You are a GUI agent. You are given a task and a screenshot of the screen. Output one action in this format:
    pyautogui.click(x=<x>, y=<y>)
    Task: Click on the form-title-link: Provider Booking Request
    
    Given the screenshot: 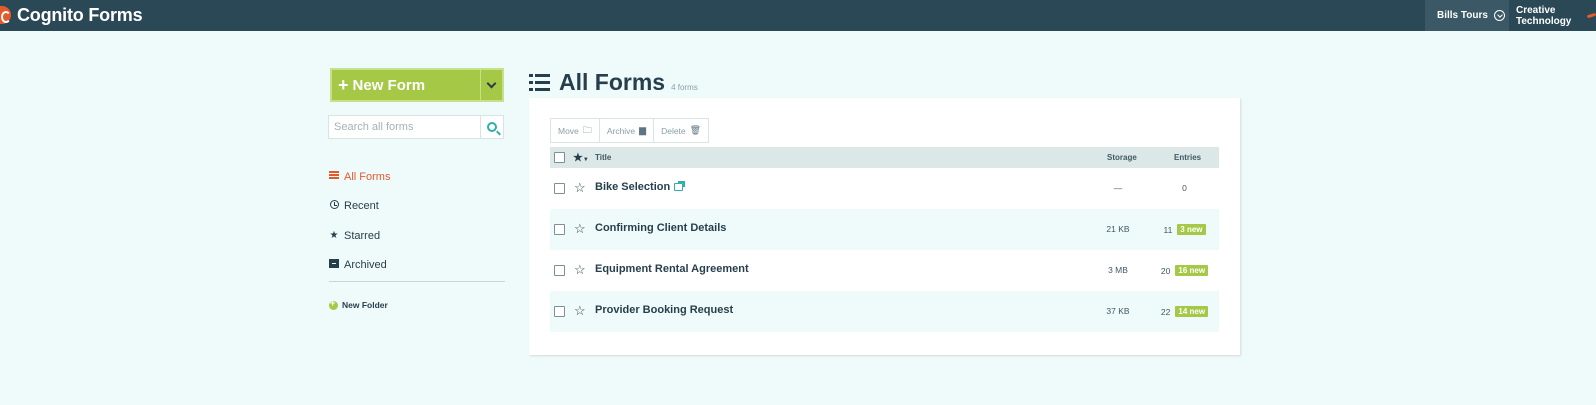 What is the action you would take?
    pyautogui.click(x=664, y=310)
    